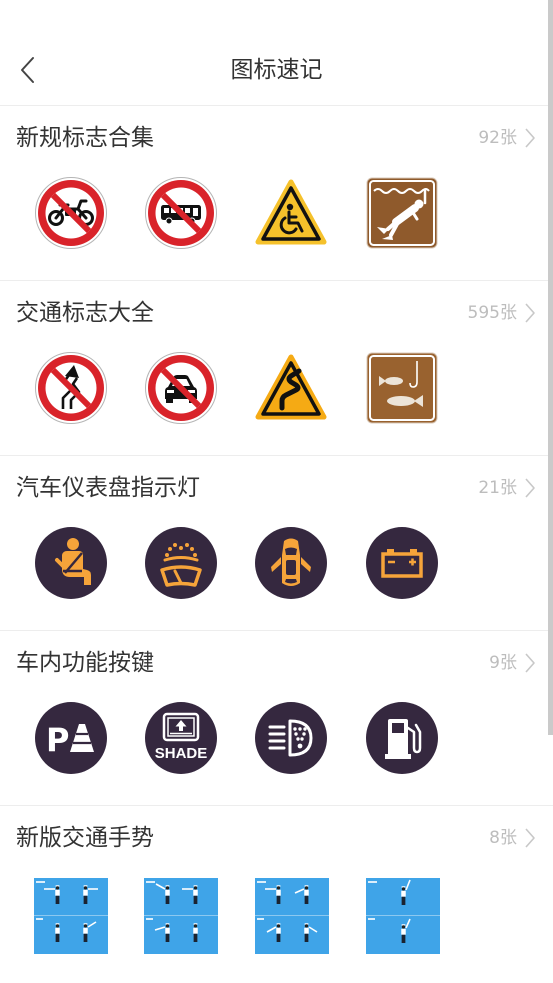 The width and height of the screenshot is (553, 983). Describe the element at coordinates (291, 563) in the screenshot. I see `door-open-icon` at that location.